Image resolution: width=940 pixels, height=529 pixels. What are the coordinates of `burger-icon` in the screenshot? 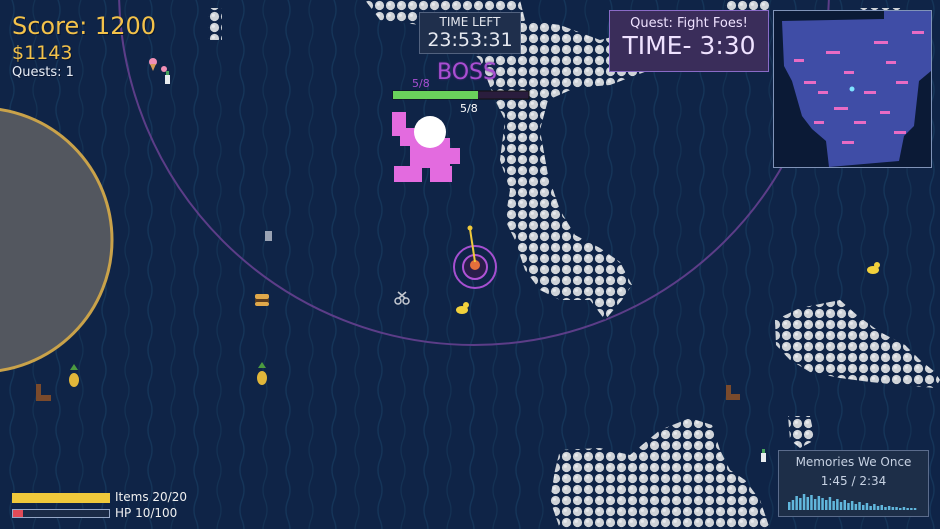 It's located at (262, 300).